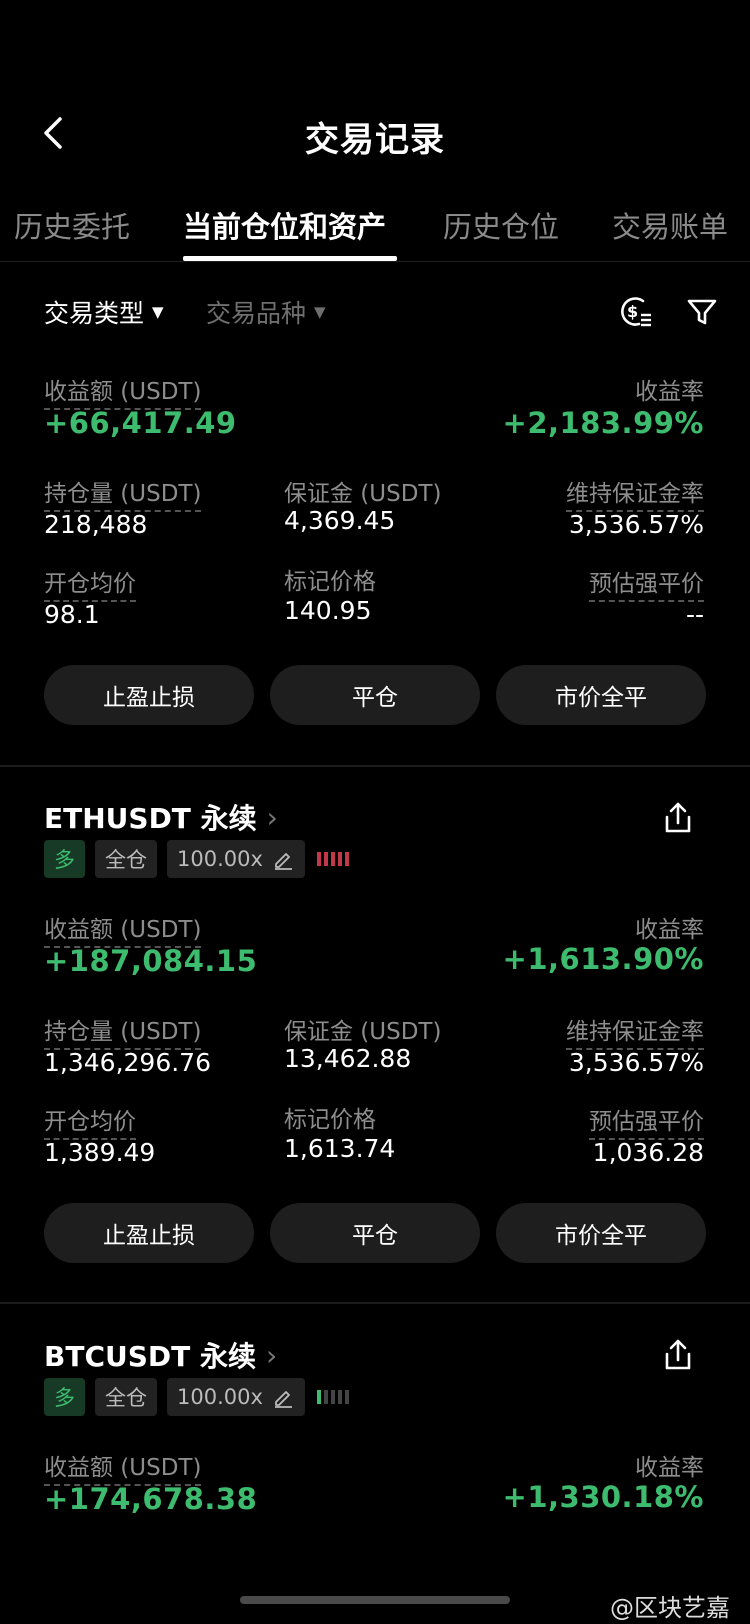 This screenshot has height=1624, width=750. What do you see at coordinates (96, 524) in the screenshot?
I see `position-size-value: 218,488` at bounding box center [96, 524].